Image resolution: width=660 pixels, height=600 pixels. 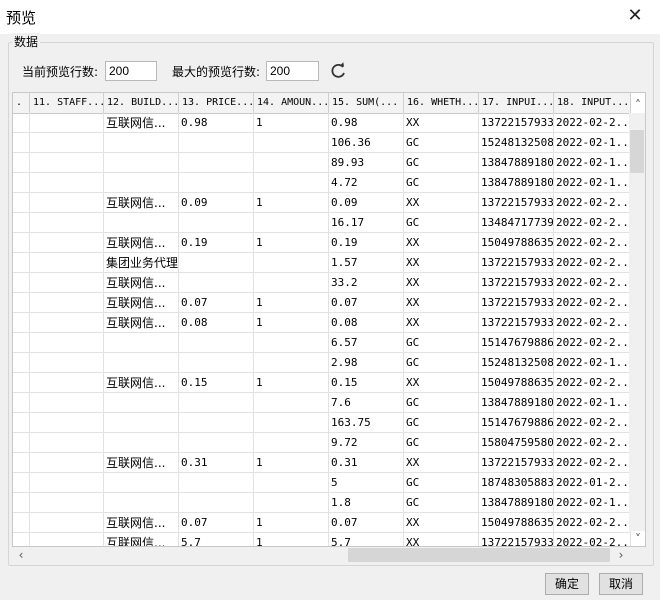 I want to click on scroll-up-arrow-icon: ˄, so click(x=638, y=105).